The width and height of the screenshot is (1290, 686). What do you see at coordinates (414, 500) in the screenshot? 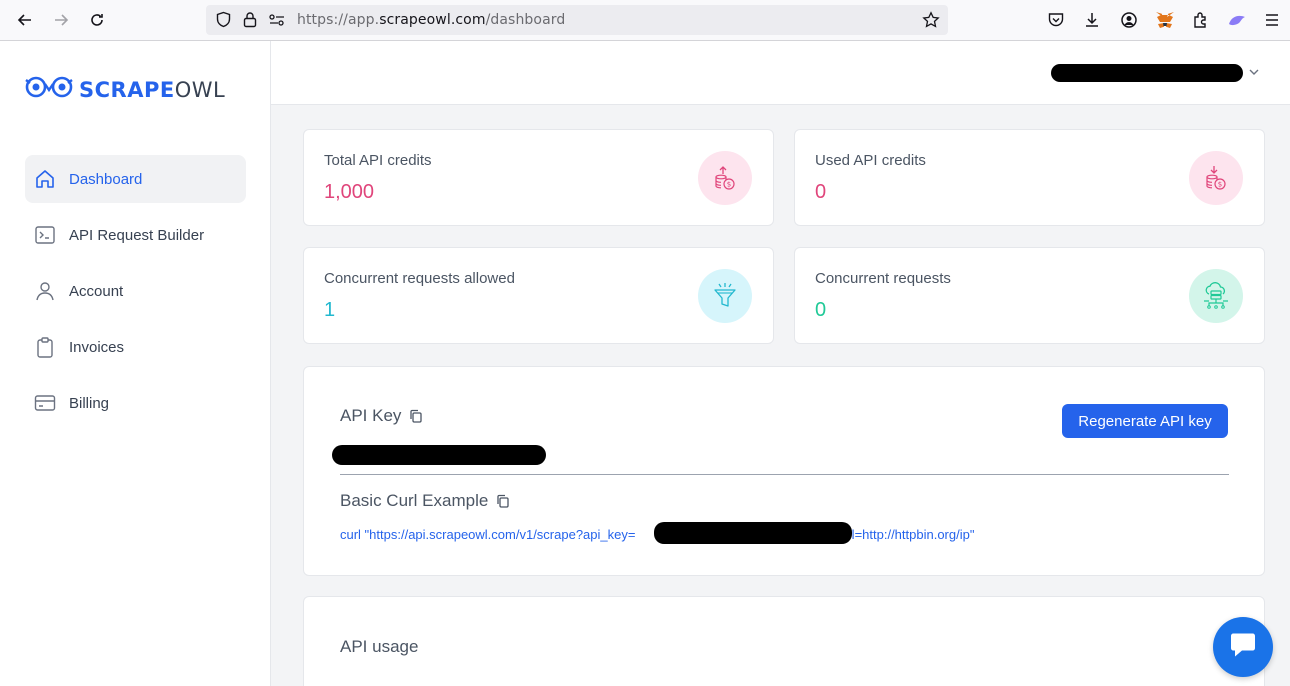
I see `curl-title: Basic Curl Example` at bounding box center [414, 500].